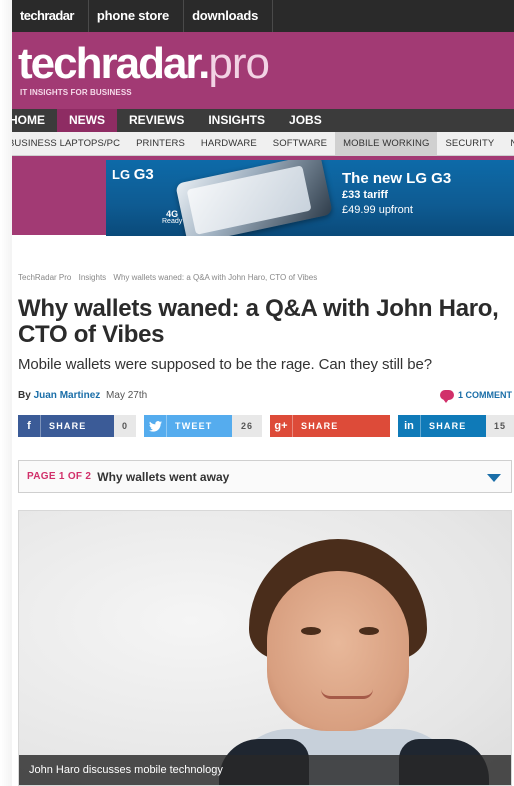 The width and height of the screenshot is (514, 786). What do you see at coordinates (453, 426) in the screenshot?
I see `linkedin-share-label: SHARE` at bounding box center [453, 426].